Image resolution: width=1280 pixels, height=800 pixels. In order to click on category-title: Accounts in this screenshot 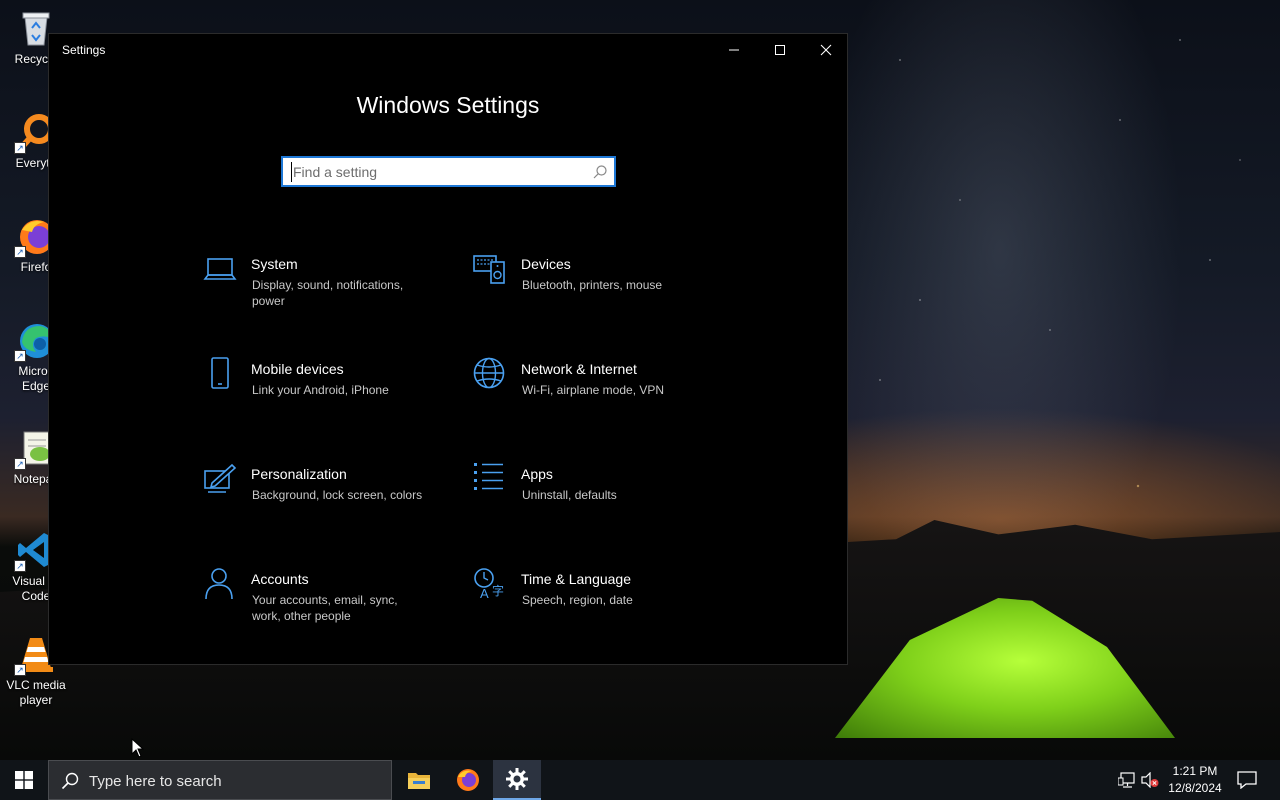, I will do `click(280, 579)`.